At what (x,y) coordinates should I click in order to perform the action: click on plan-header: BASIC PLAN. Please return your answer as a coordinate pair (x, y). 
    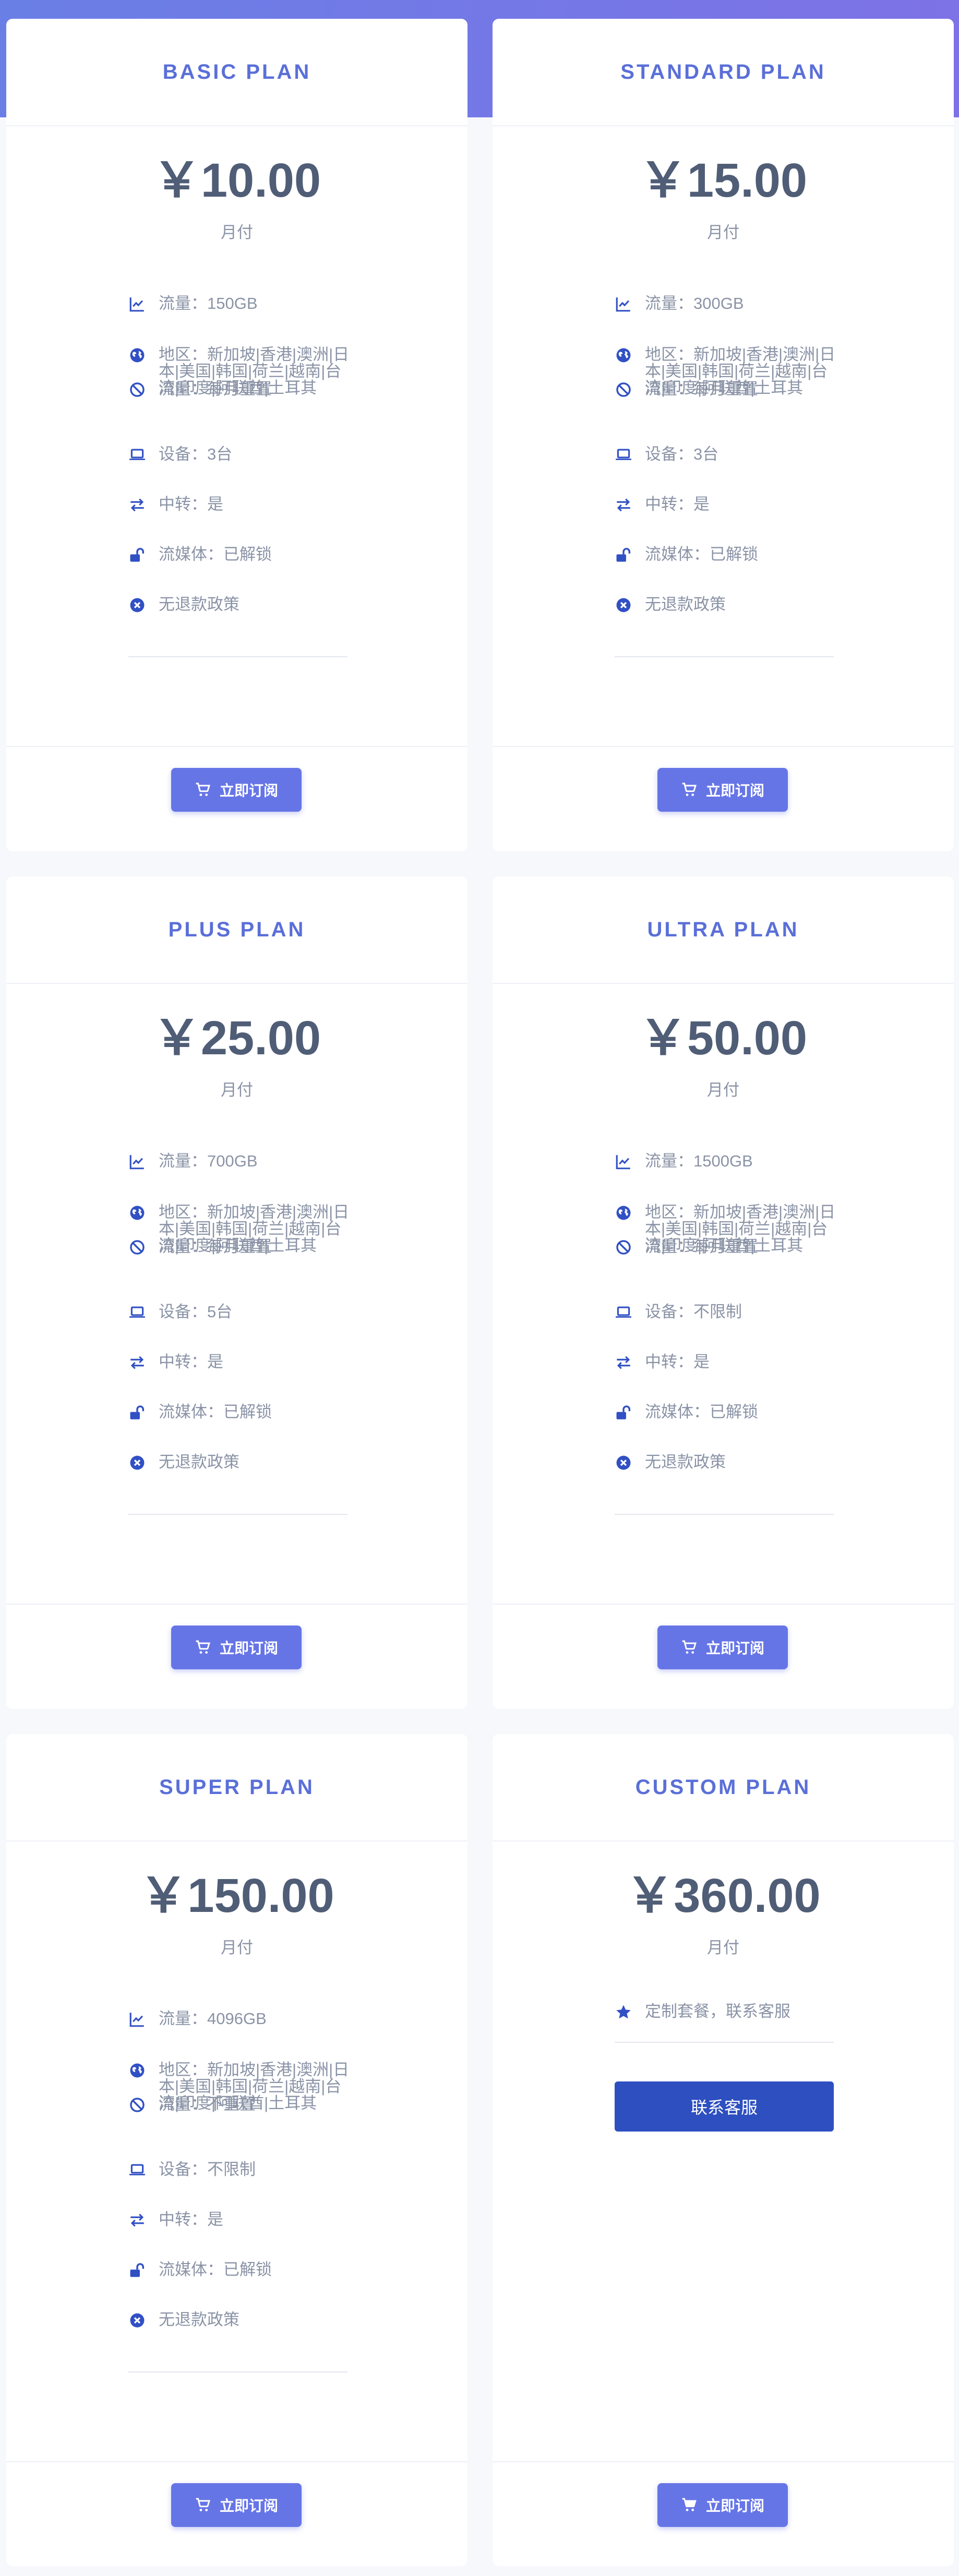
    Looking at the image, I should click on (237, 72).